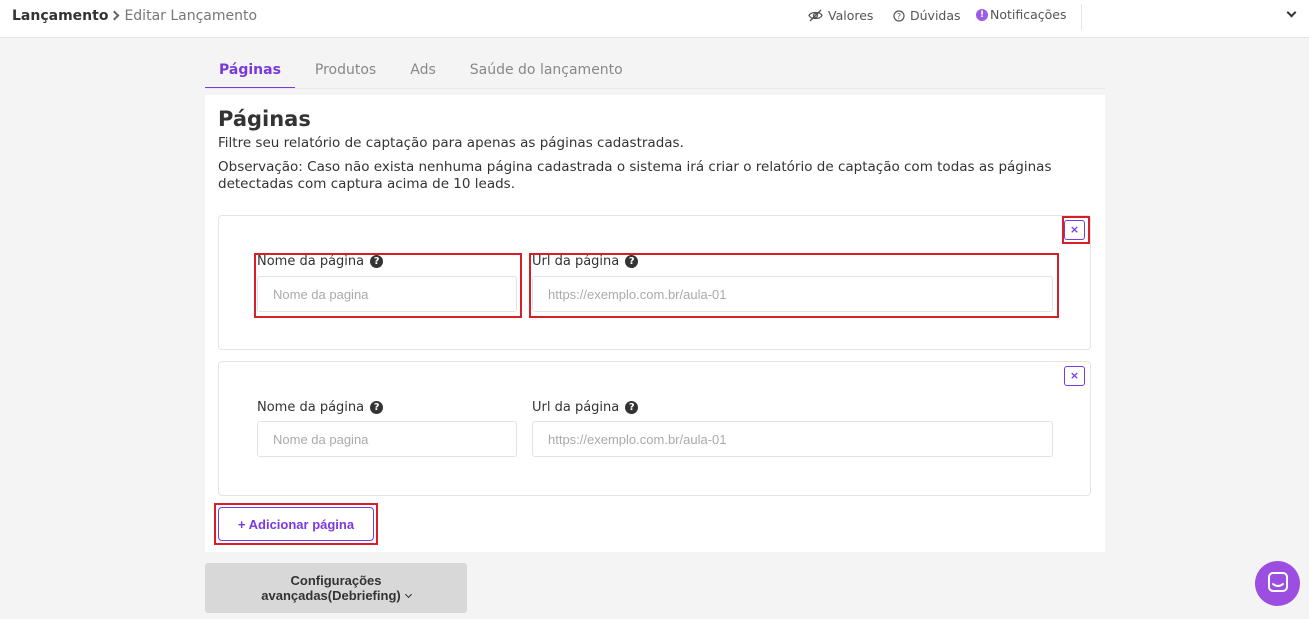 The height and width of the screenshot is (619, 1309). I want to click on tab-divider, so click(655, 88).